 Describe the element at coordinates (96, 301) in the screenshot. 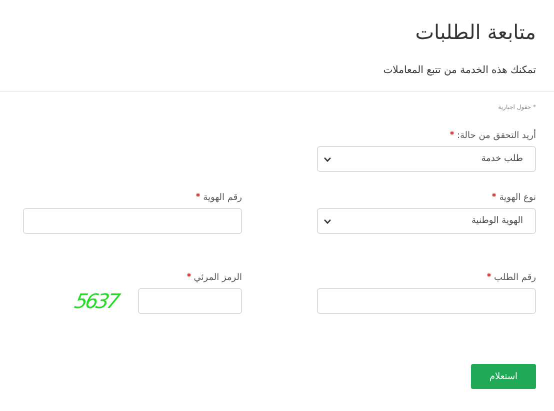

I see `captcha-image: 5637` at that location.